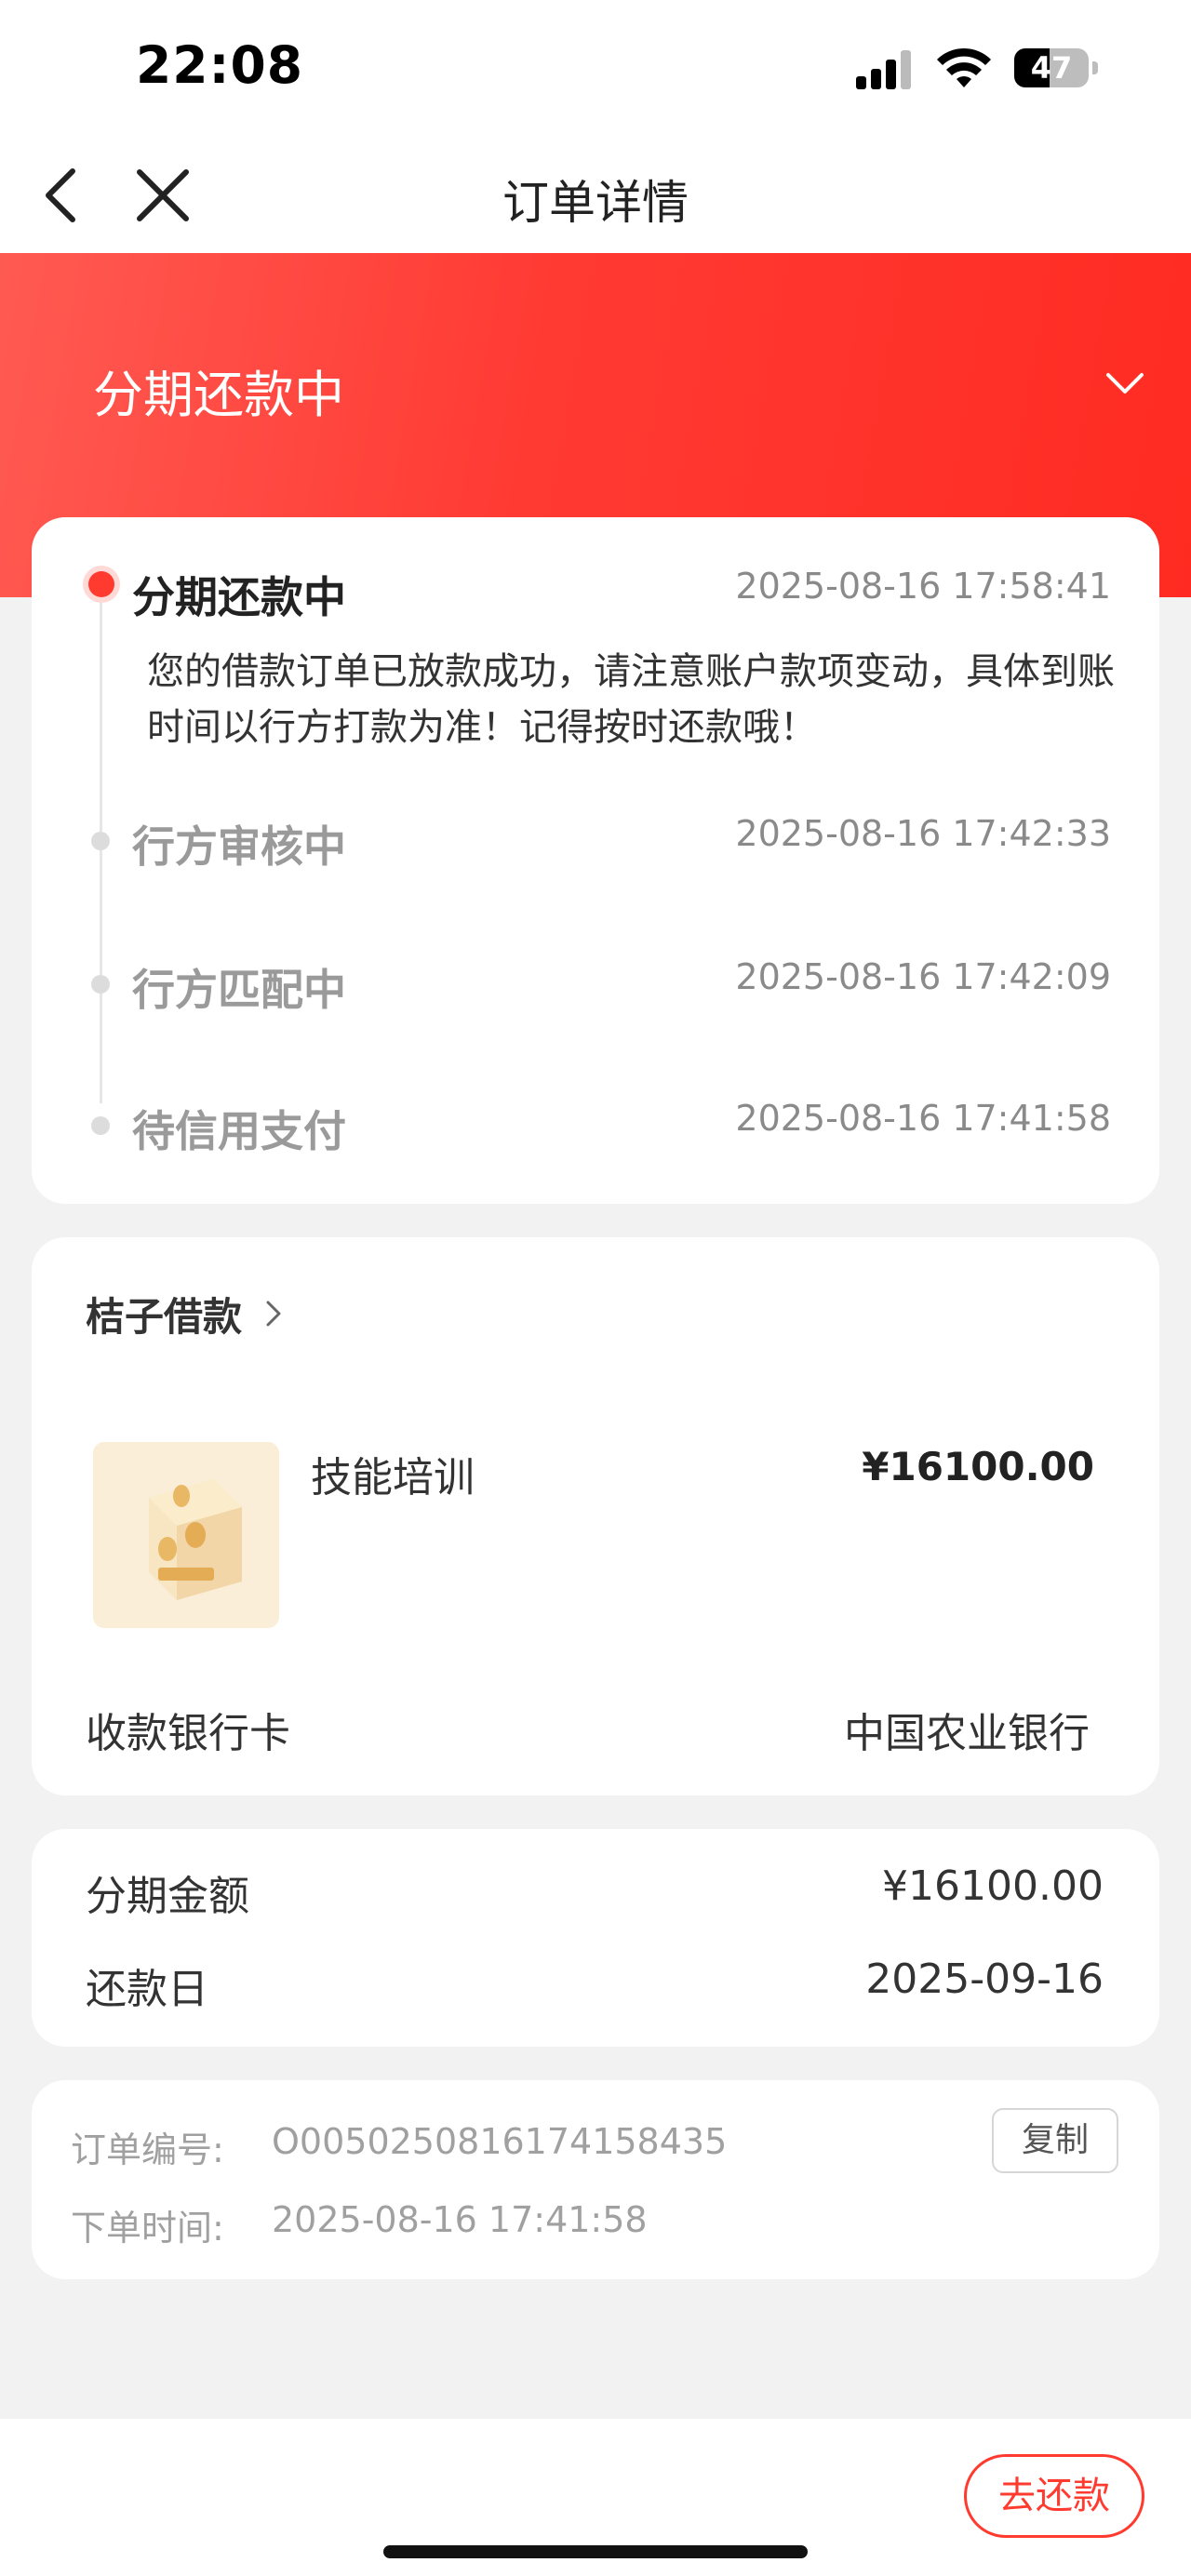  I want to click on timeline-step-title: 待信用支付, so click(239, 1131).